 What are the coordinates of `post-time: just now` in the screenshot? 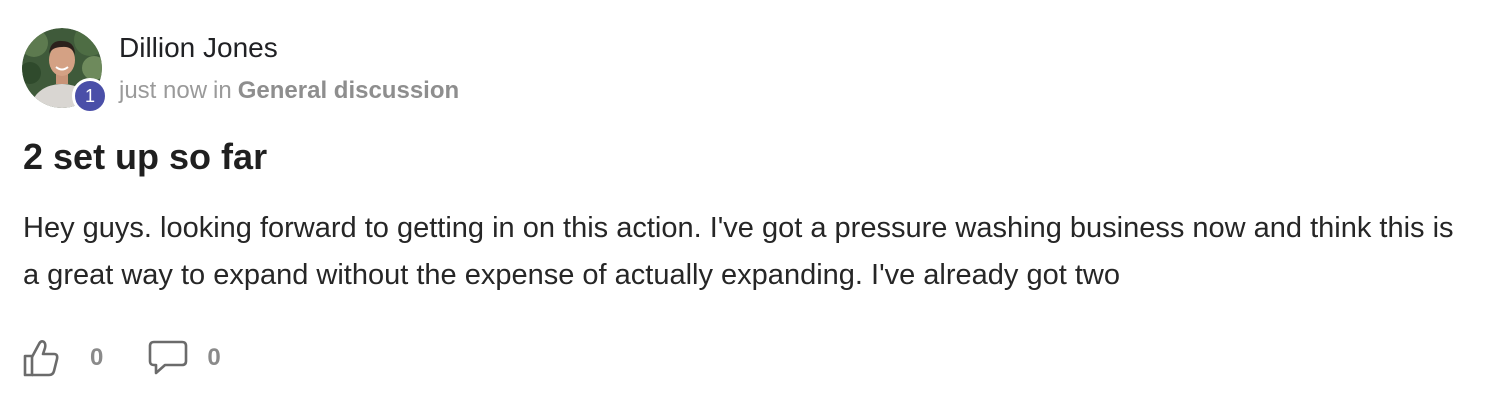 It's located at (163, 90).